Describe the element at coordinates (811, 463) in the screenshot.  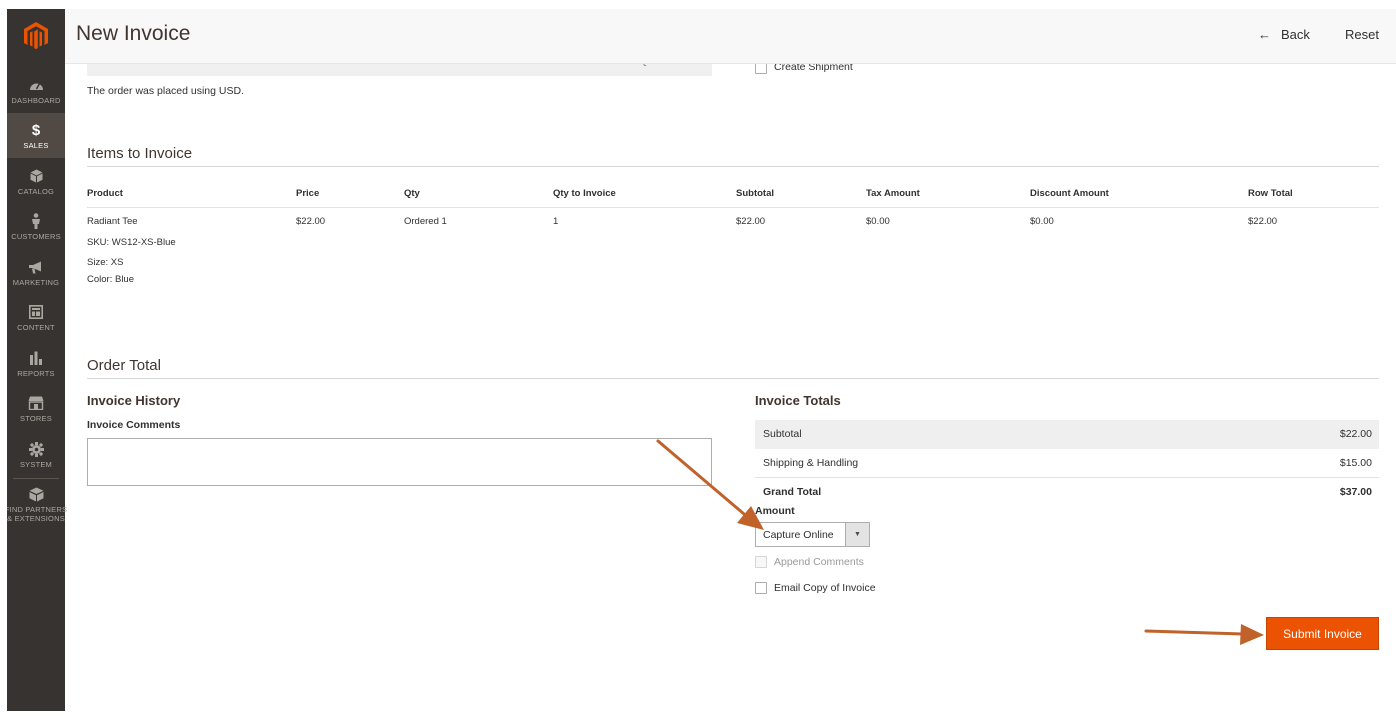
I see `shipping-label: Shipping & Handling` at that location.